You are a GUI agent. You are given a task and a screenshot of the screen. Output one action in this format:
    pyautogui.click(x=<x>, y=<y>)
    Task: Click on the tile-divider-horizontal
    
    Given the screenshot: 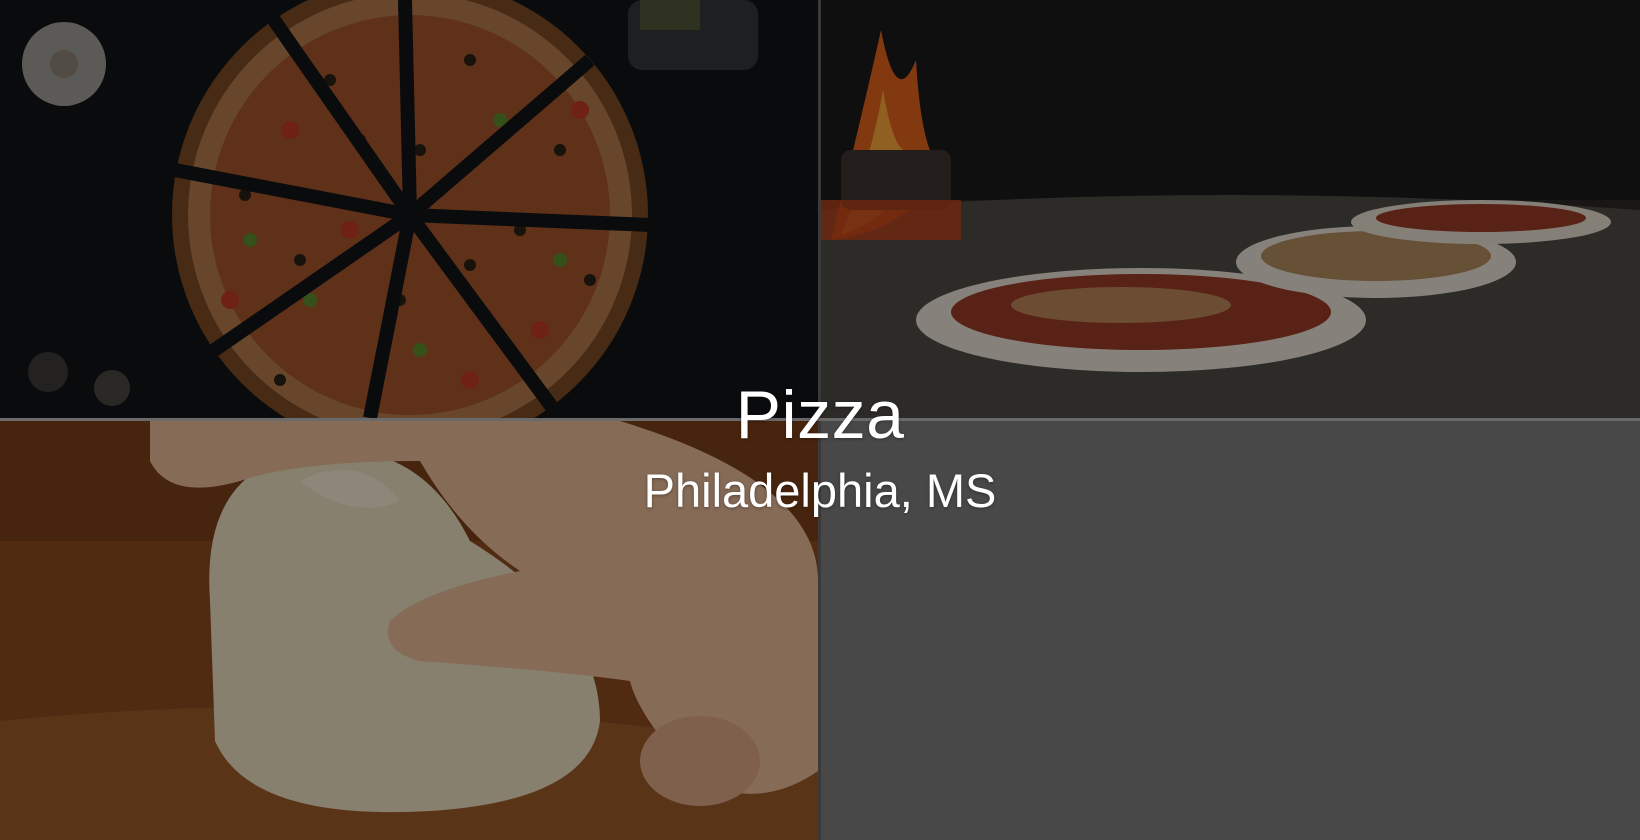 What is the action you would take?
    pyautogui.click(x=820, y=419)
    